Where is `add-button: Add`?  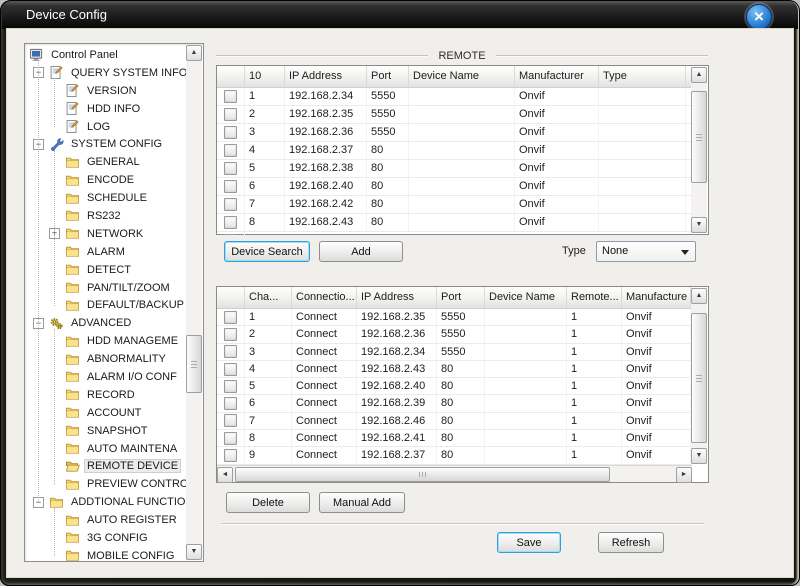
add-button: Add is located at coordinates (361, 251).